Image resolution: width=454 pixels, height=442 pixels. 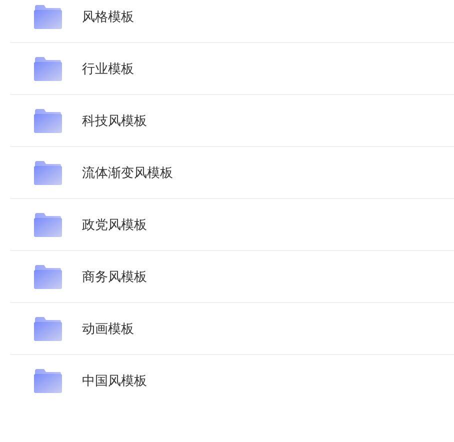 What do you see at coordinates (114, 381) in the screenshot?
I see `folder-name: 中国风模板` at bounding box center [114, 381].